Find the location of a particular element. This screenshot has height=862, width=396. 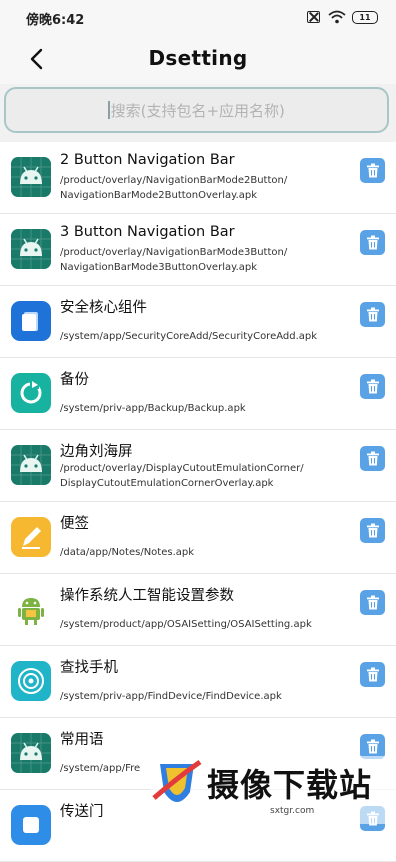

search-placeholder: 搜索(支持包名+应用名称) is located at coordinates (197, 110).